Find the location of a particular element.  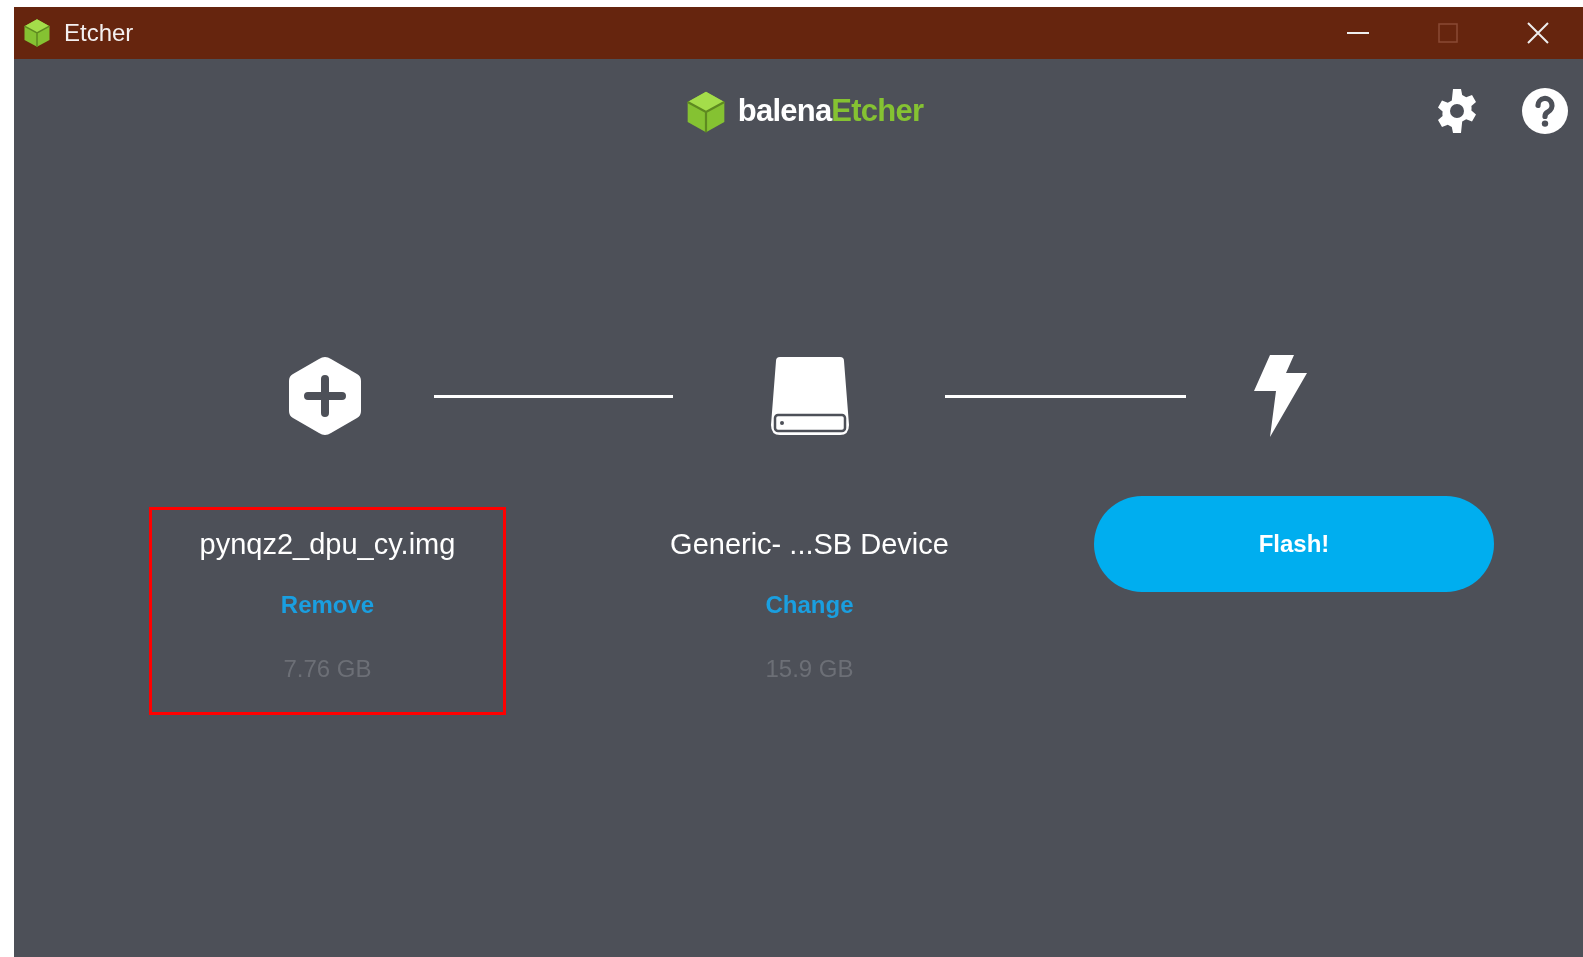

step-action-link: Change is located at coordinates (809, 605).